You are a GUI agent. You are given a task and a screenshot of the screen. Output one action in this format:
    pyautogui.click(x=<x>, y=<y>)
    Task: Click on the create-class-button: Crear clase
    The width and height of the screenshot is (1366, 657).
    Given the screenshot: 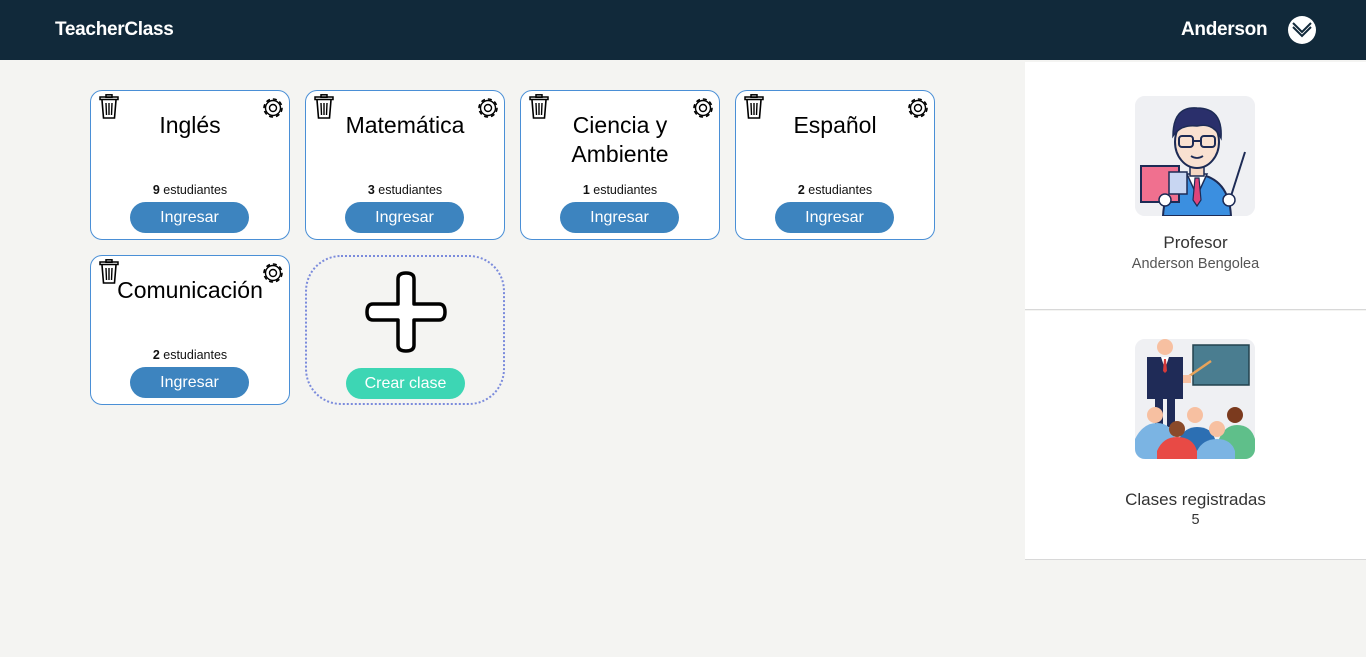 What is the action you would take?
    pyautogui.click(x=405, y=383)
    